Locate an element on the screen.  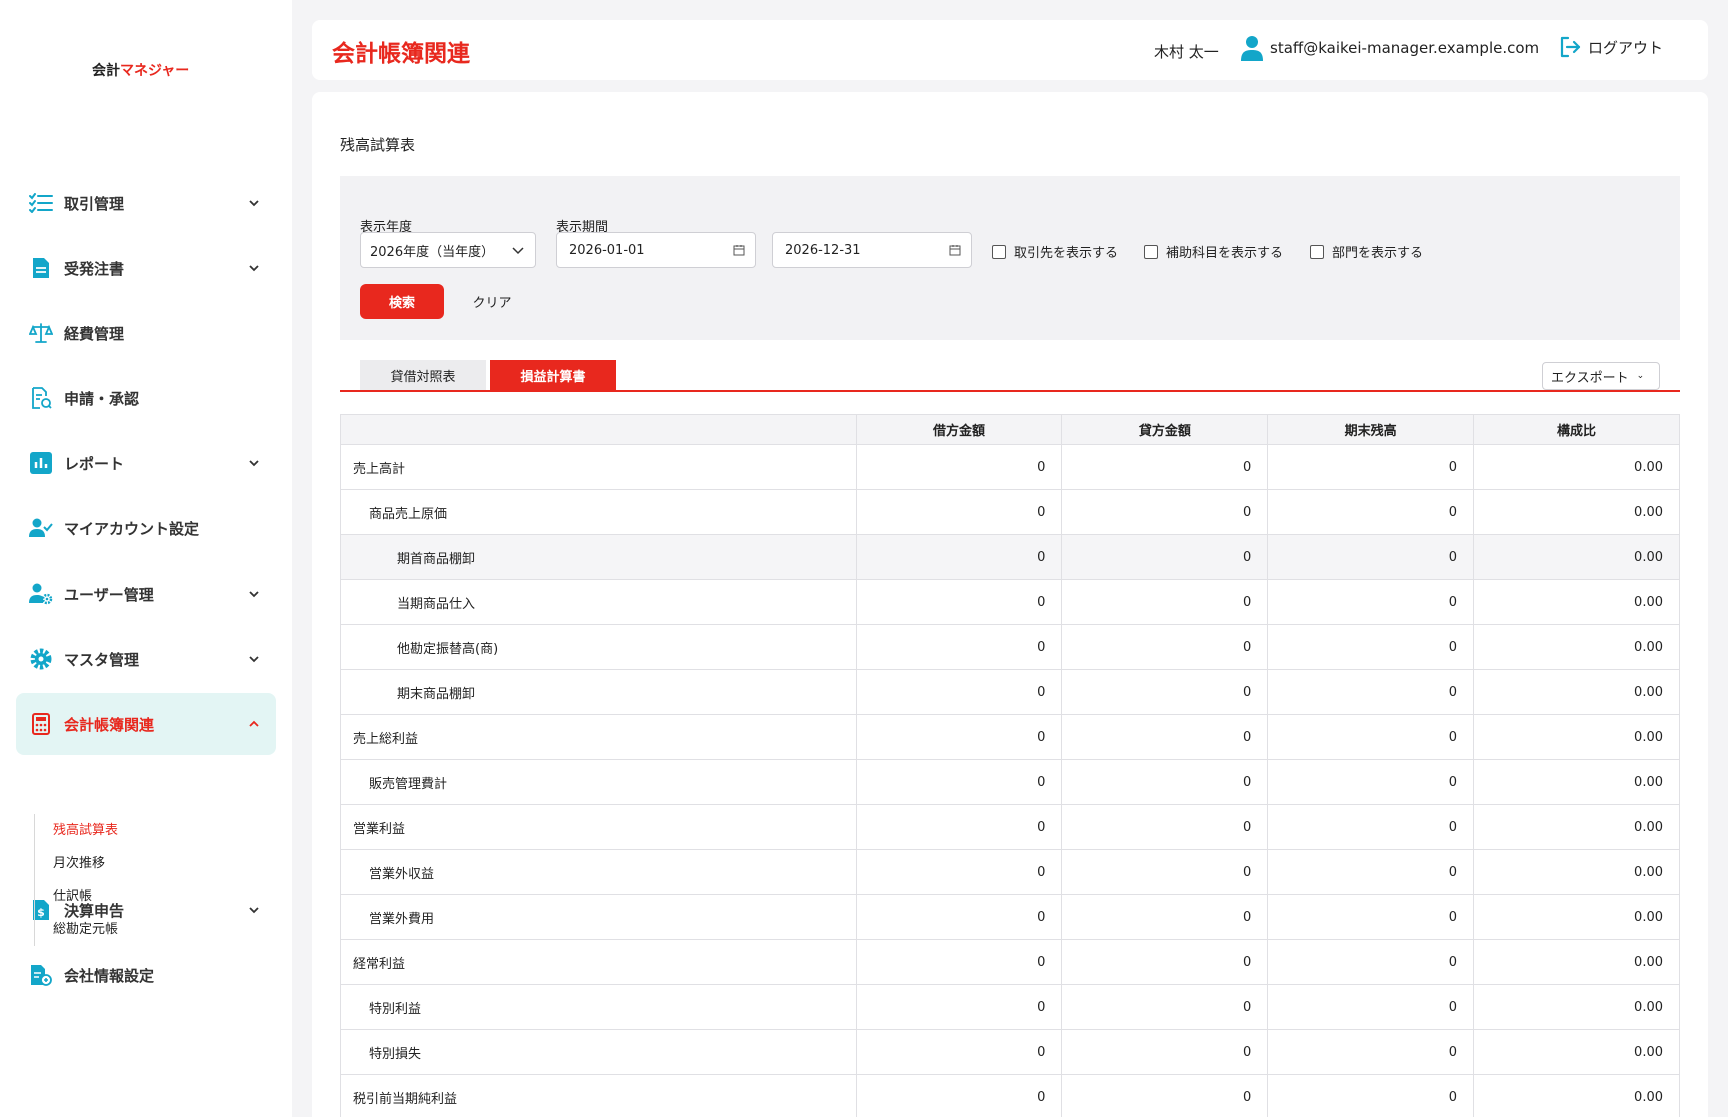
checkbox-label: 部門を表示する is located at coordinates (1378, 253).